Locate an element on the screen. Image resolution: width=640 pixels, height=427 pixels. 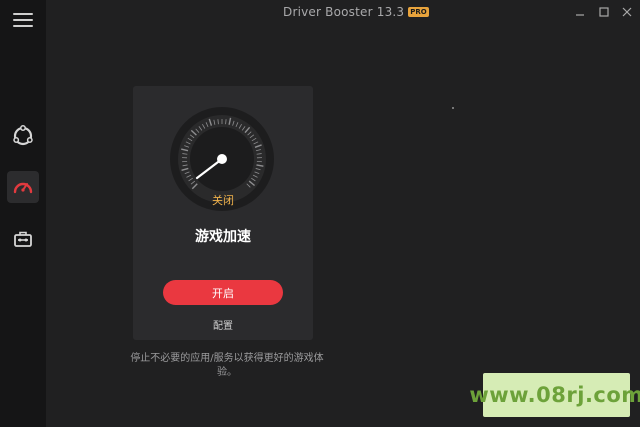
sidebar-item-game-boost is located at coordinates (23, 187).